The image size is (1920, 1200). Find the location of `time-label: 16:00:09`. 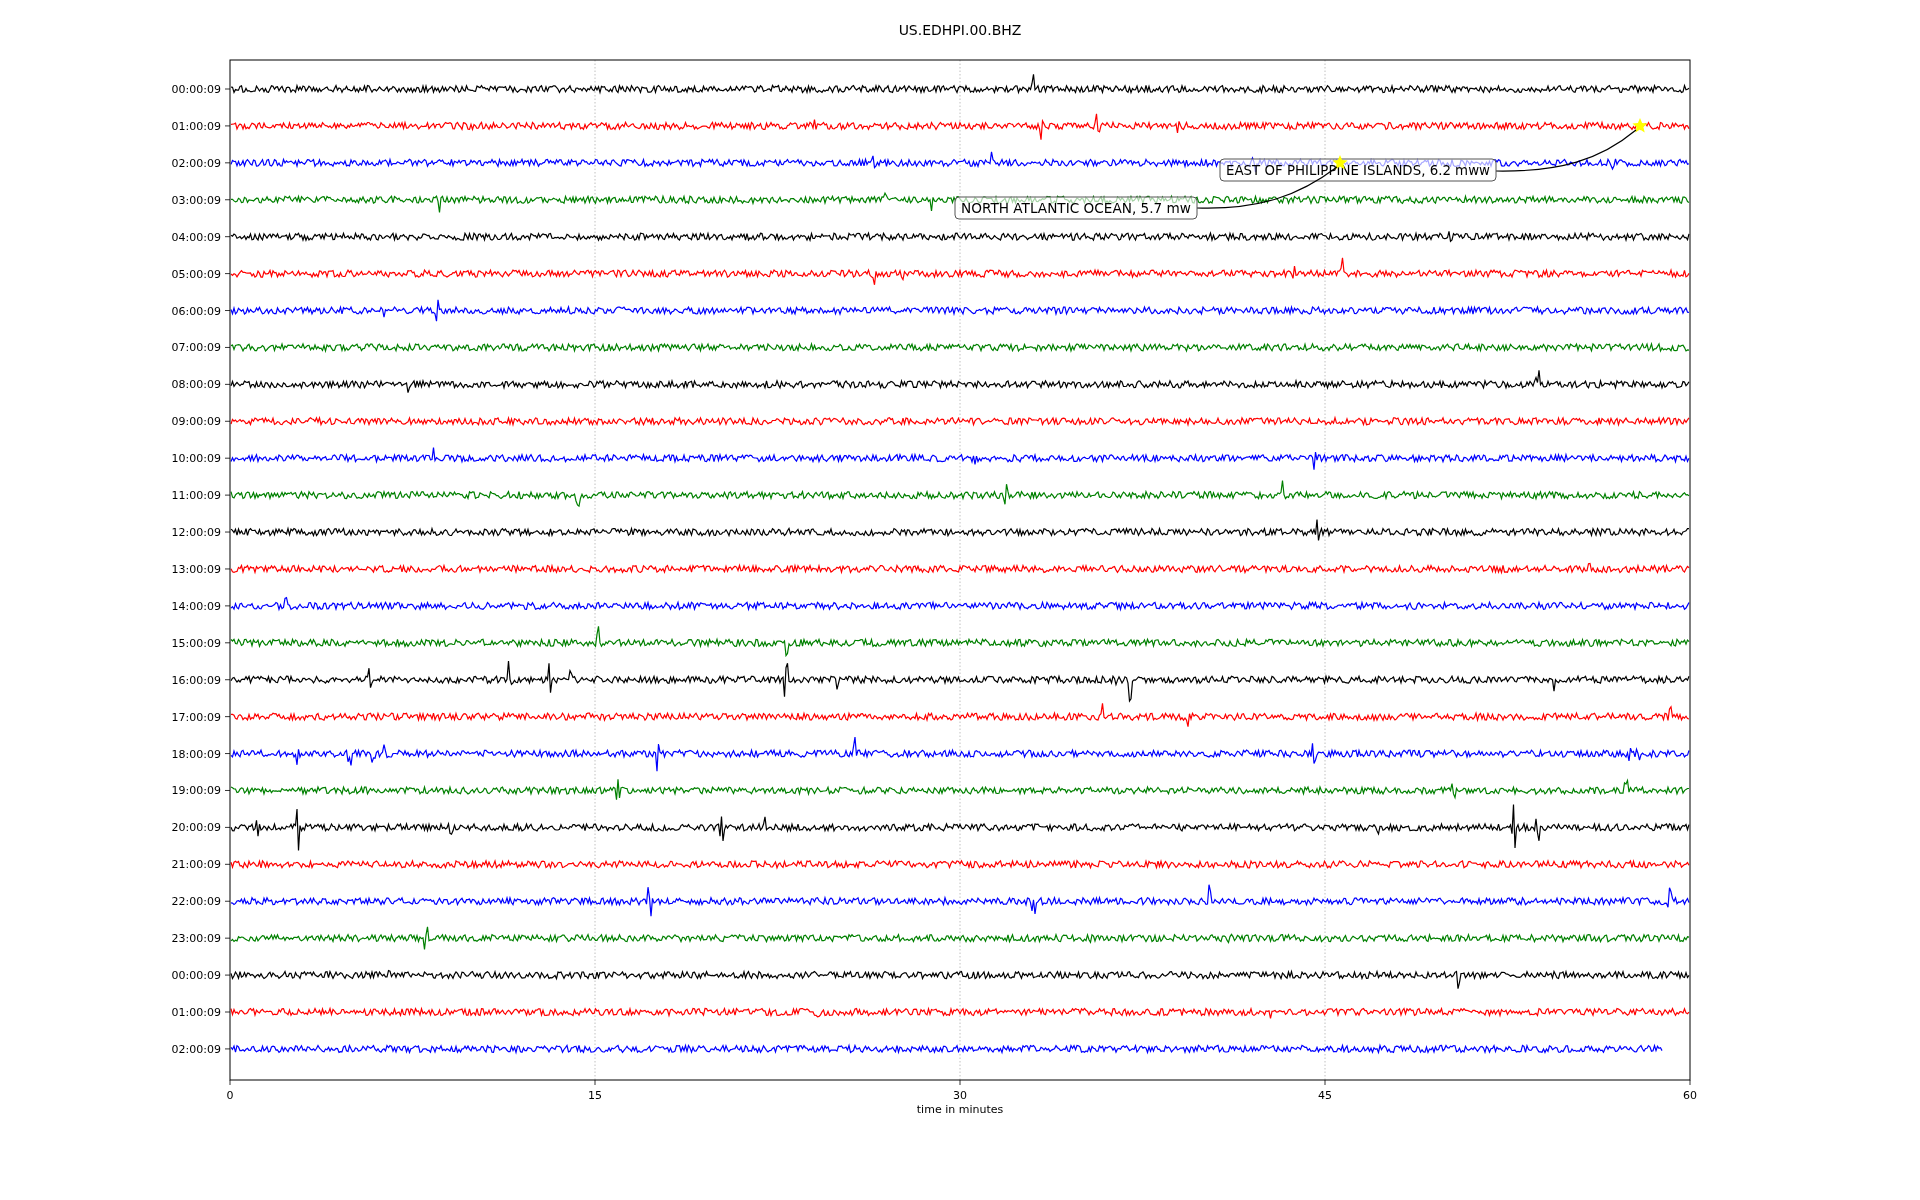

time-label: 16:00:09 is located at coordinates (196, 680).